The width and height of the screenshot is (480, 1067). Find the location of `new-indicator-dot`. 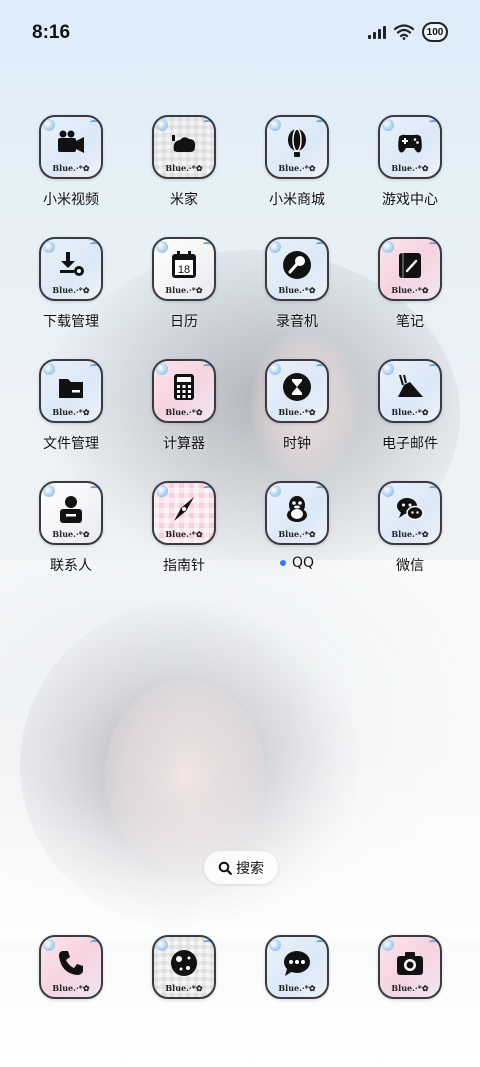

new-indicator-dot is located at coordinates (282, 563).